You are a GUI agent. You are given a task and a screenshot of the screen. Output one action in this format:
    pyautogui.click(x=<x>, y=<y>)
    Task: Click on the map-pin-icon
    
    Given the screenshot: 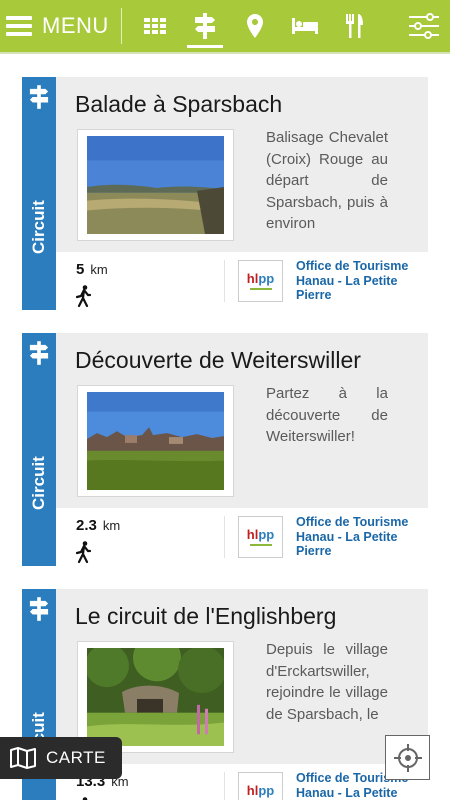 What is the action you would take?
    pyautogui.click(x=254, y=26)
    